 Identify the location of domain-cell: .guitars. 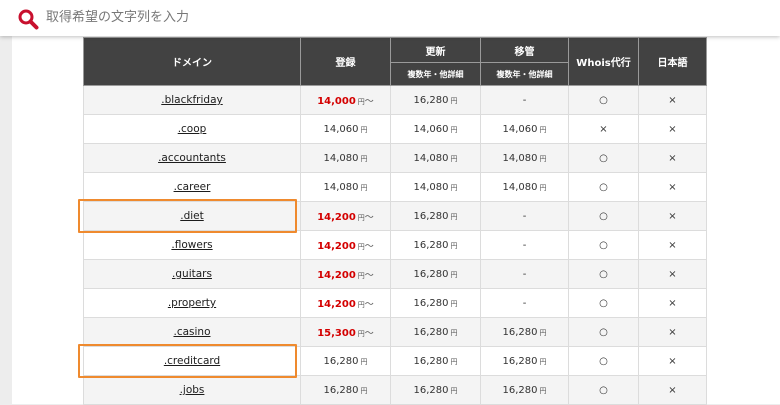
(192, 274).